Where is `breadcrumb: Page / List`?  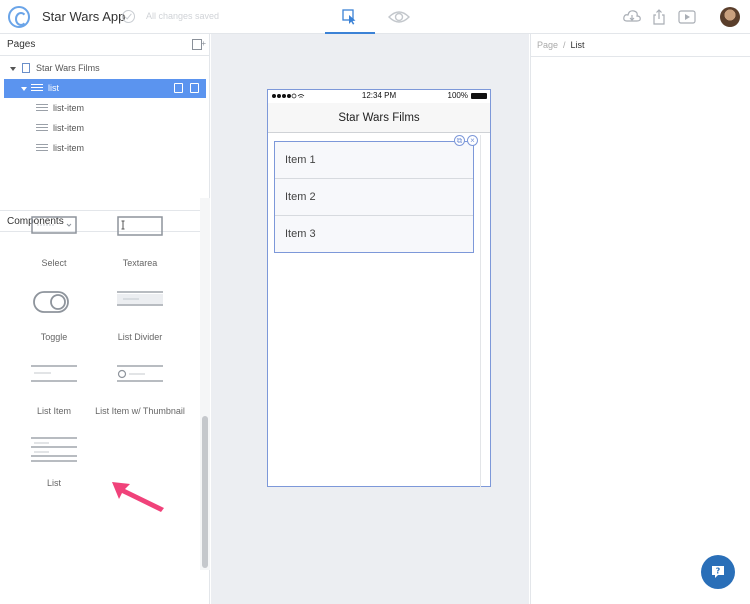
breadcrumb: Page / List is located at coordinates (561, 45).